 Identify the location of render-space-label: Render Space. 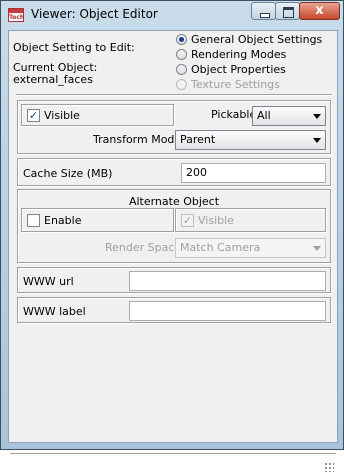
(143, 247).